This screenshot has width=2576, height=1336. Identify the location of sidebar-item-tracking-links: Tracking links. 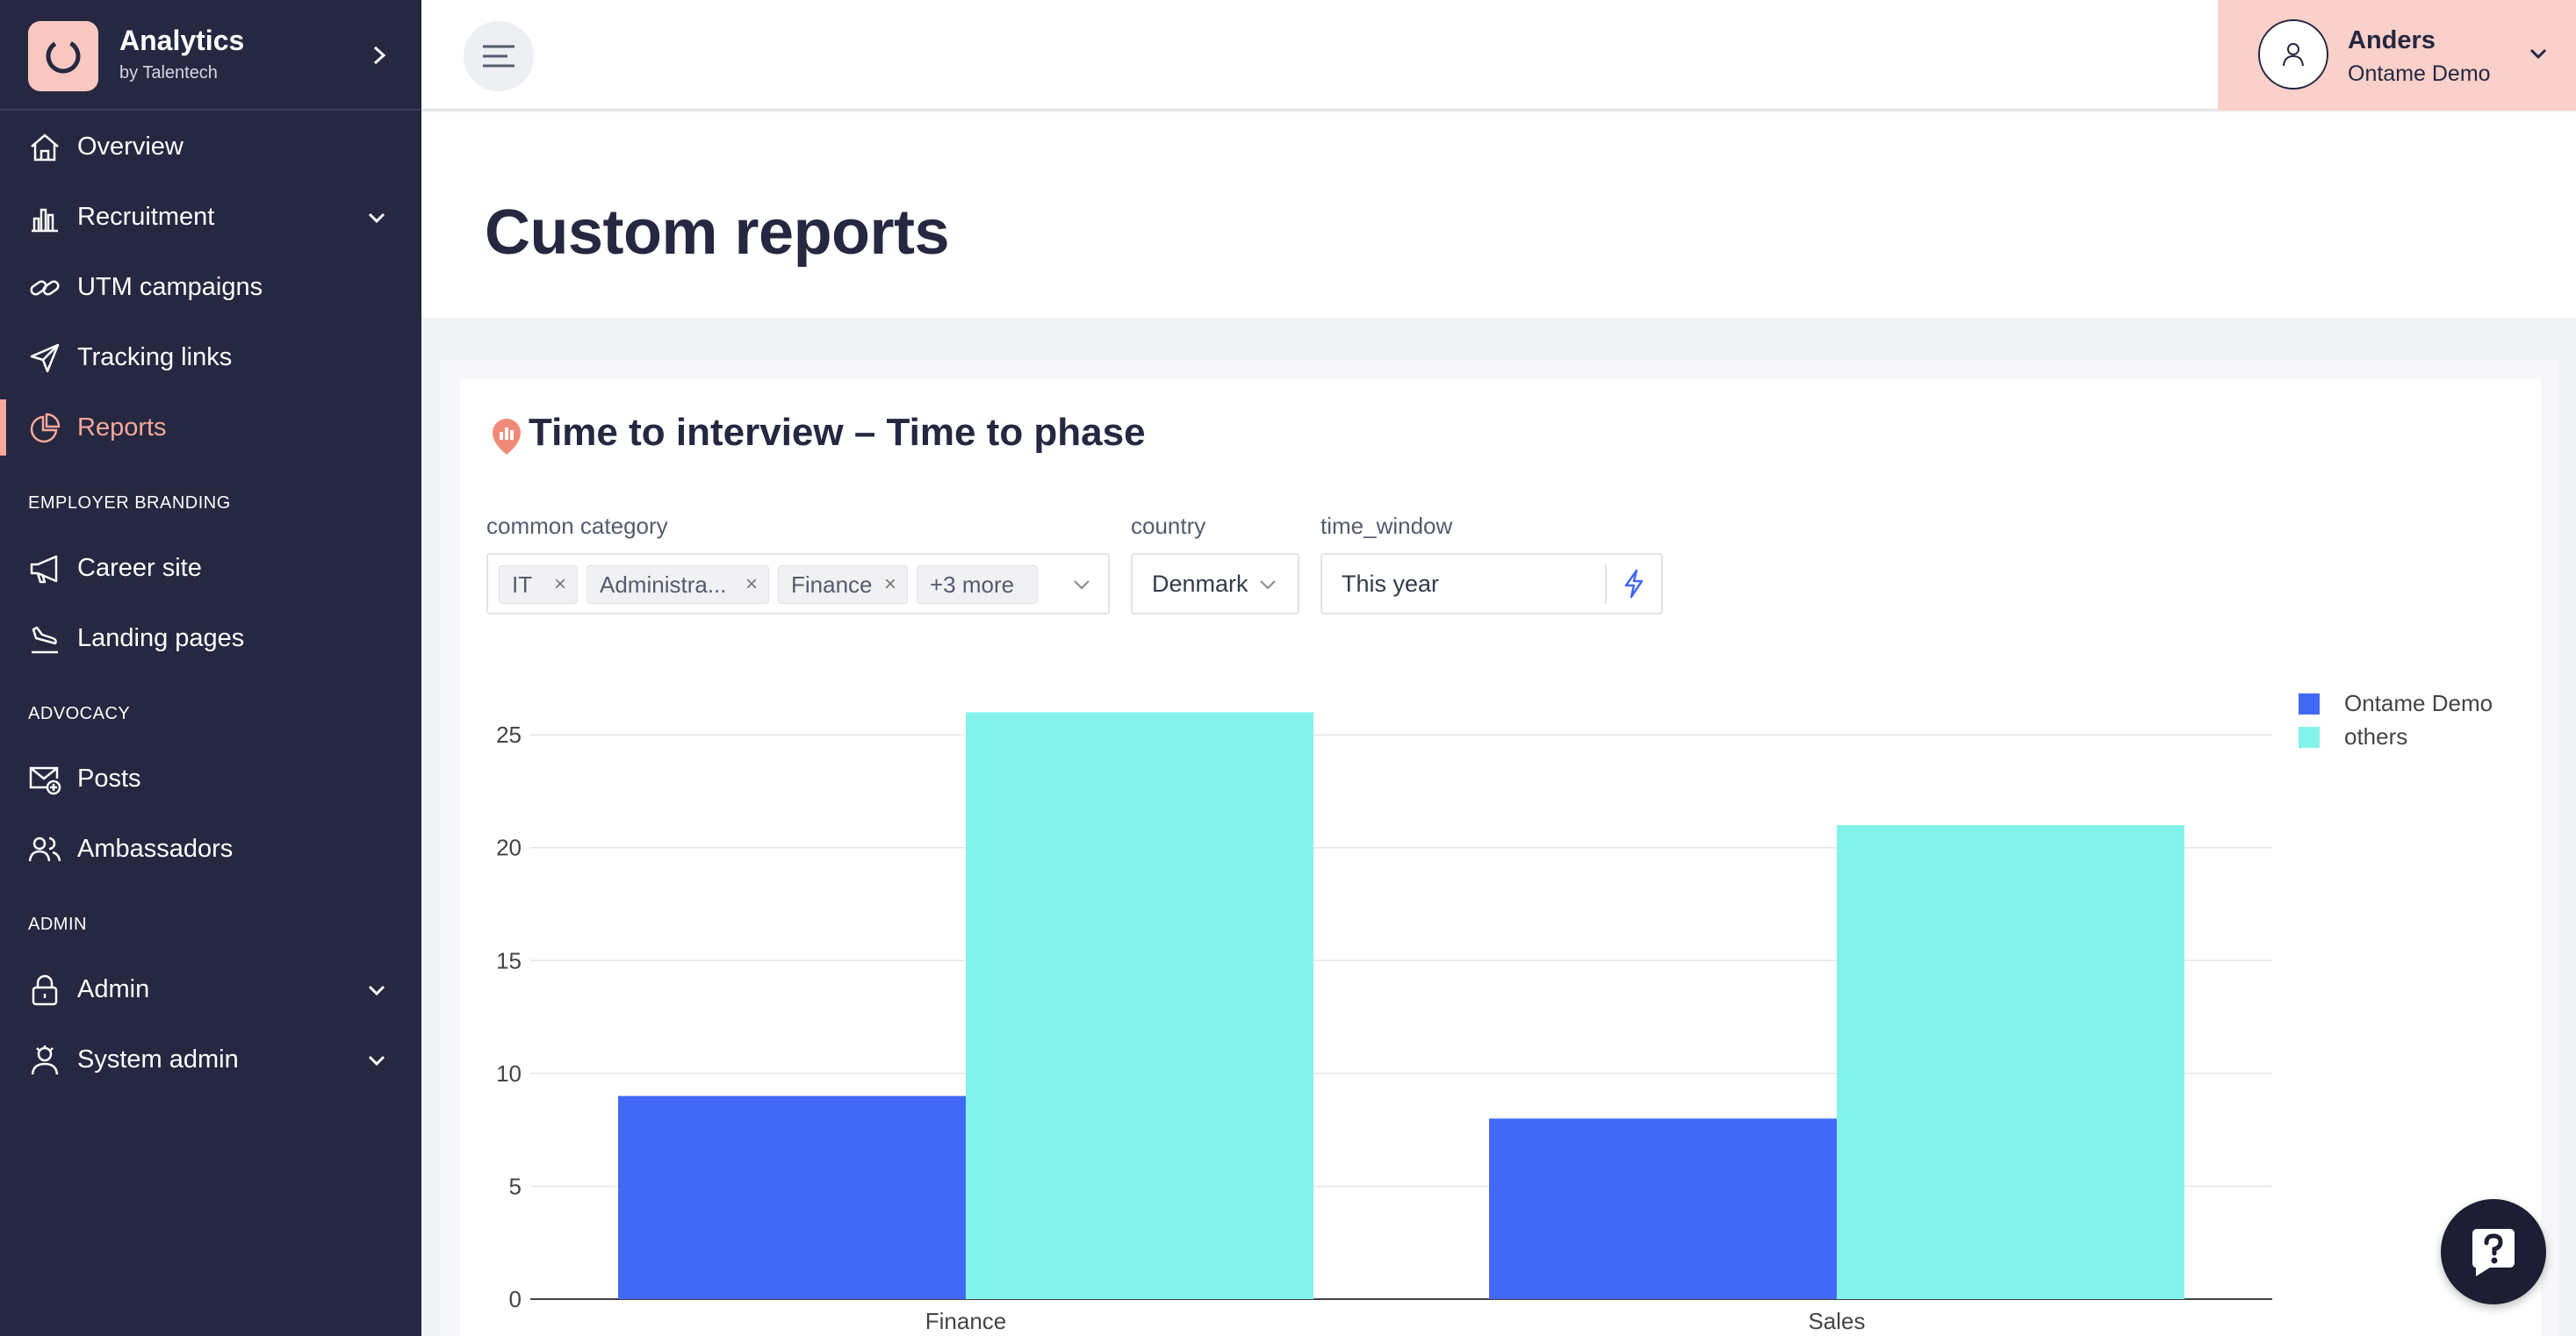
(210, 358).